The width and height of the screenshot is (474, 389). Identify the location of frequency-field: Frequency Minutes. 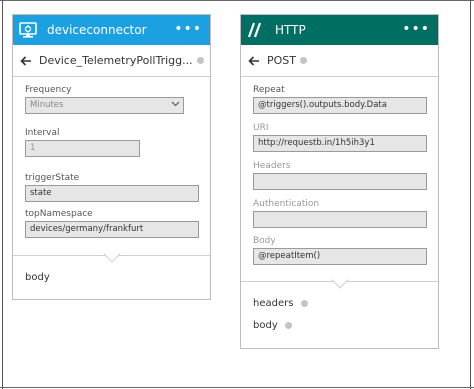
(104, 99).